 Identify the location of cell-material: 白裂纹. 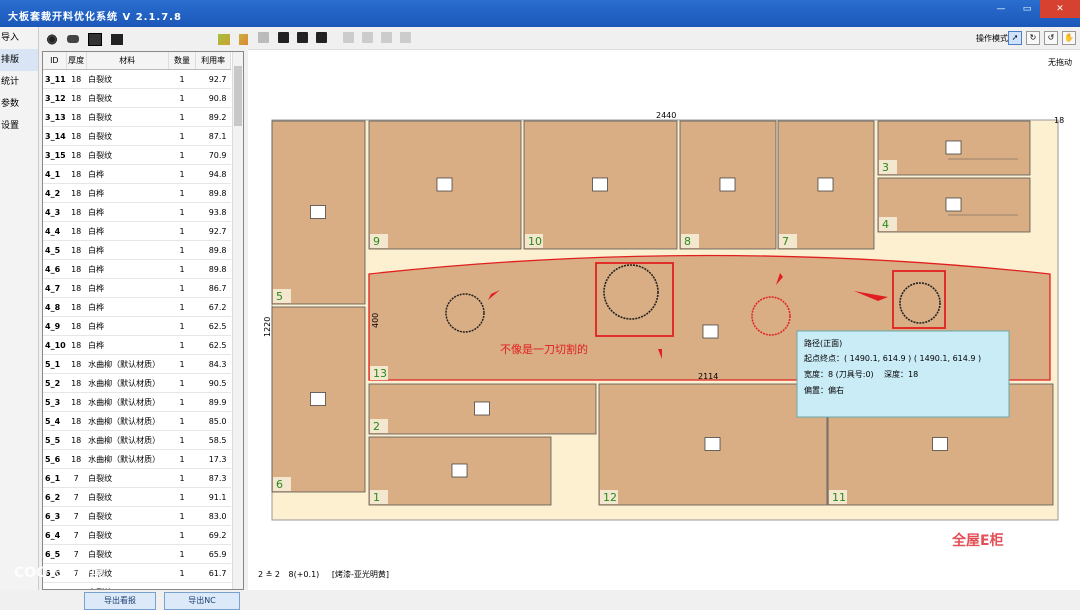
(127, 136).